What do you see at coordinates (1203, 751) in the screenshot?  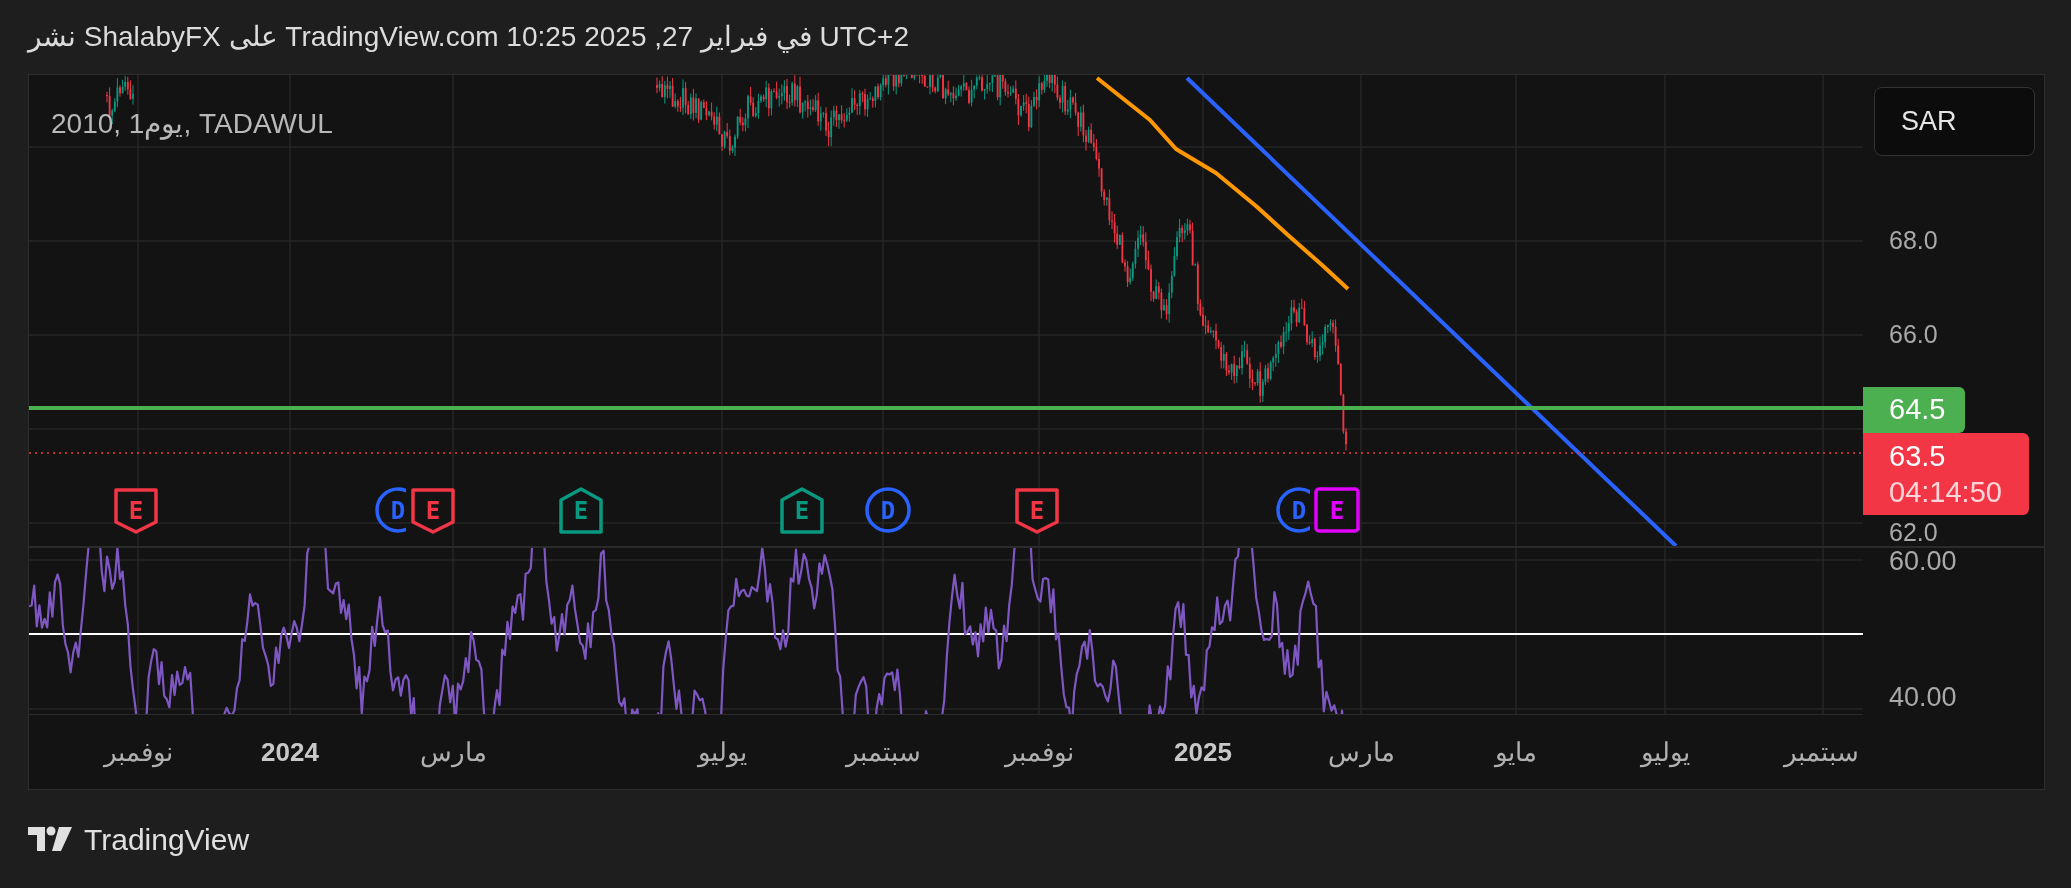 I see `time-axis-label: 2025` at bounding box center [1203, 751].